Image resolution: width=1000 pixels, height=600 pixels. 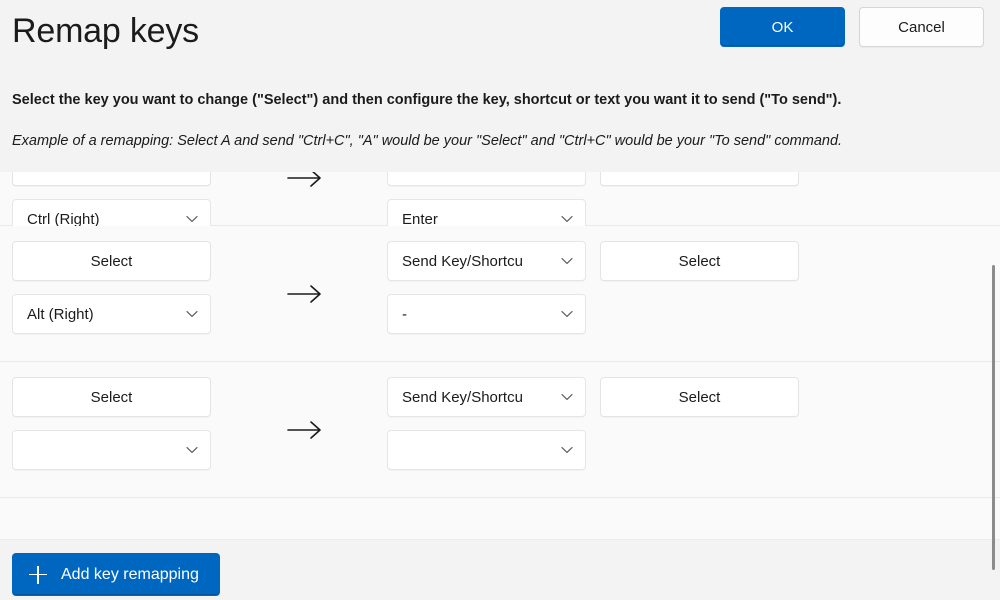 I want to click on row-1-target-select-button, so click(x=699, y=179).